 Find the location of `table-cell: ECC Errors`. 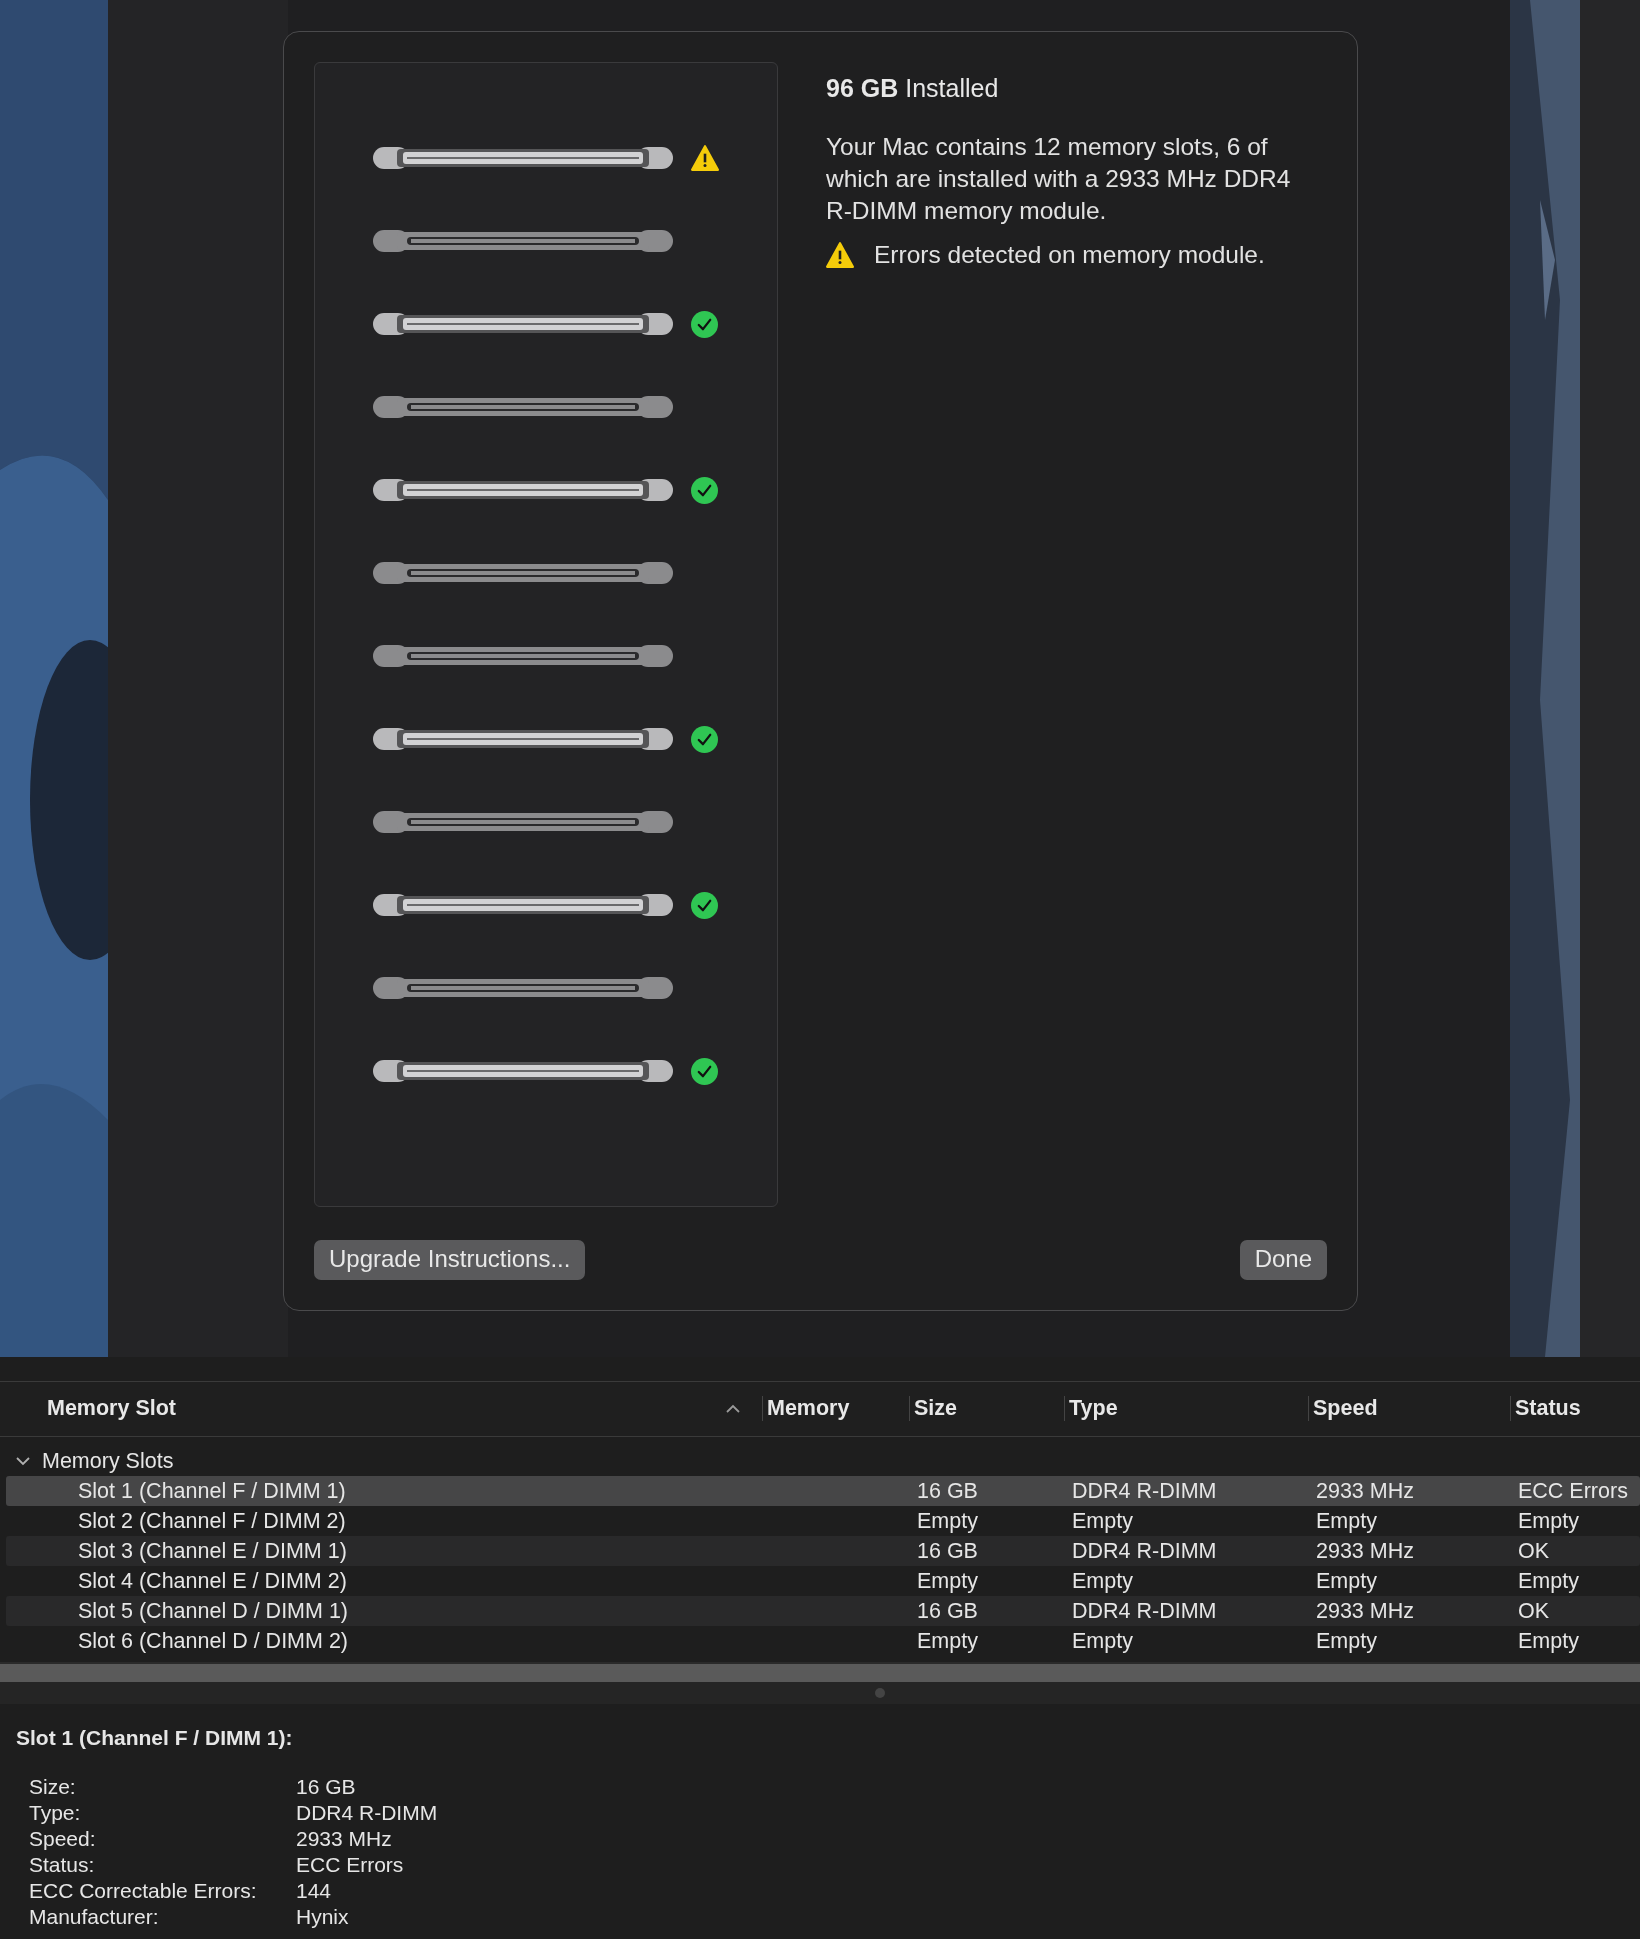

table-cell: ECC Errors is located at coordinates (1573, 1491).